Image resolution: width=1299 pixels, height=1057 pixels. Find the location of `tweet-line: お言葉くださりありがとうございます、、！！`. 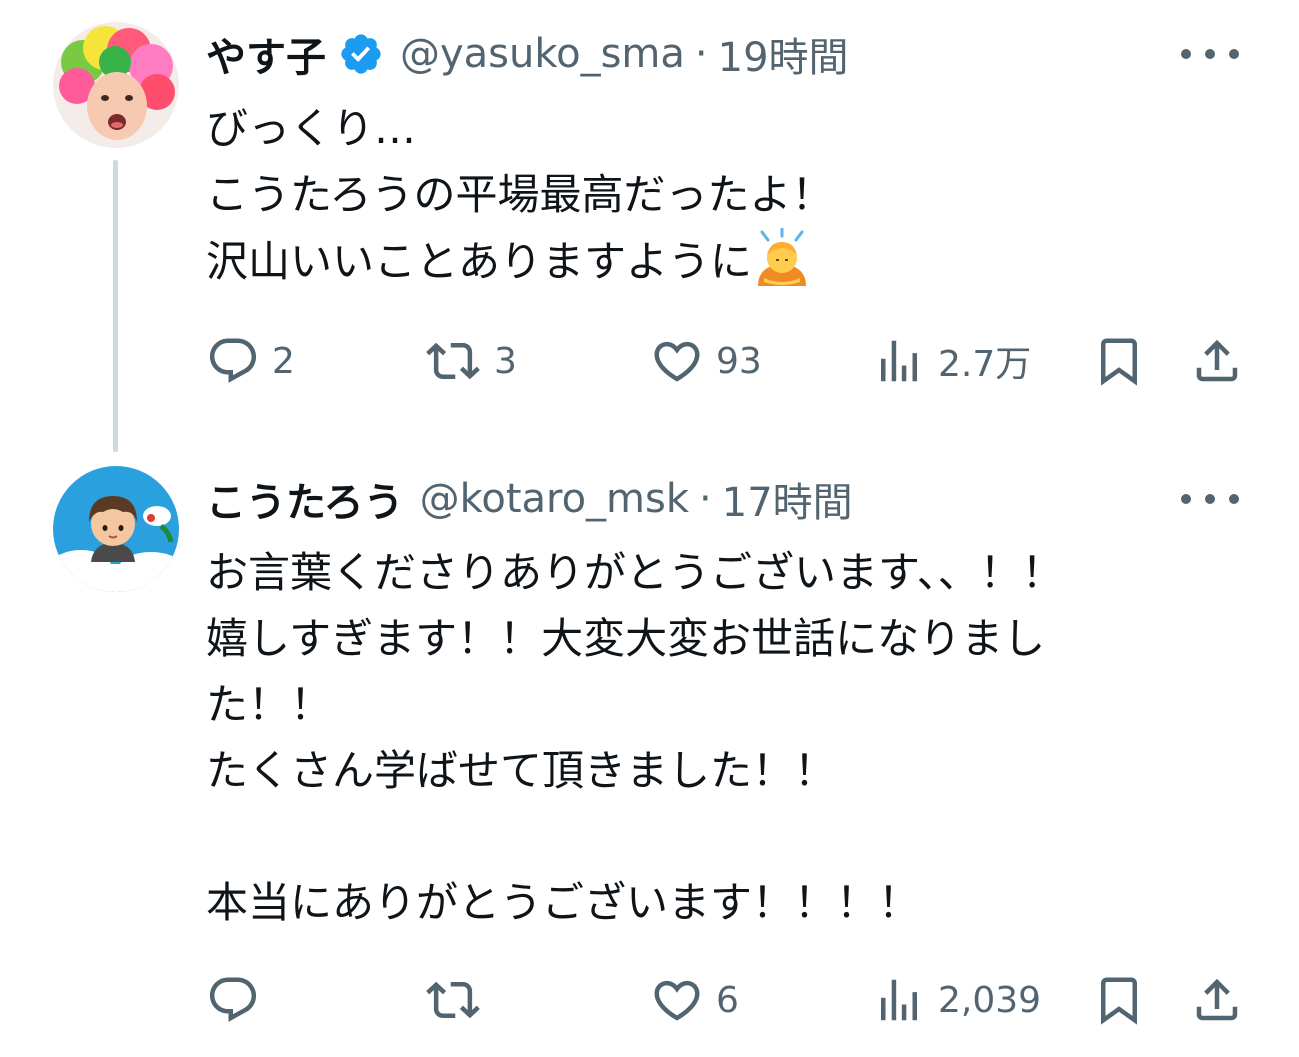

tweet-line: お言葉くださりありがとうございます、、！！ is located at coordinates (635, 572).